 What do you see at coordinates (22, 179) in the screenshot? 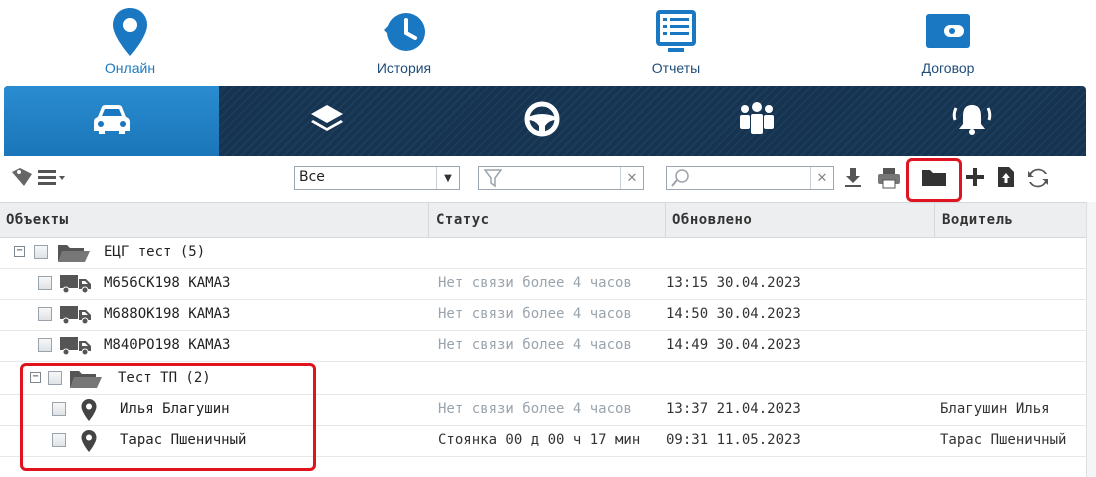
I see `tag-icon` at bounding box center [22, 179].